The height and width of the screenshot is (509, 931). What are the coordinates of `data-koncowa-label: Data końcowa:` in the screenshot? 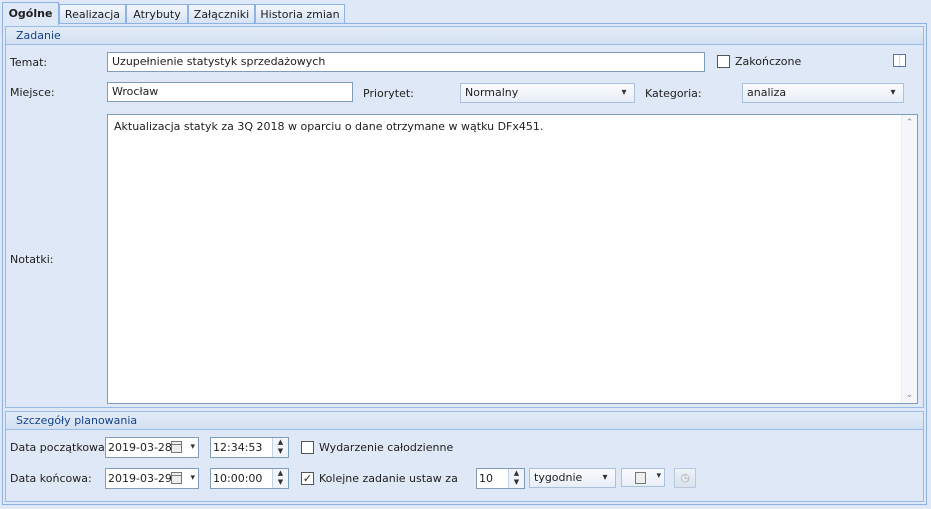 It's located at (51, 478).